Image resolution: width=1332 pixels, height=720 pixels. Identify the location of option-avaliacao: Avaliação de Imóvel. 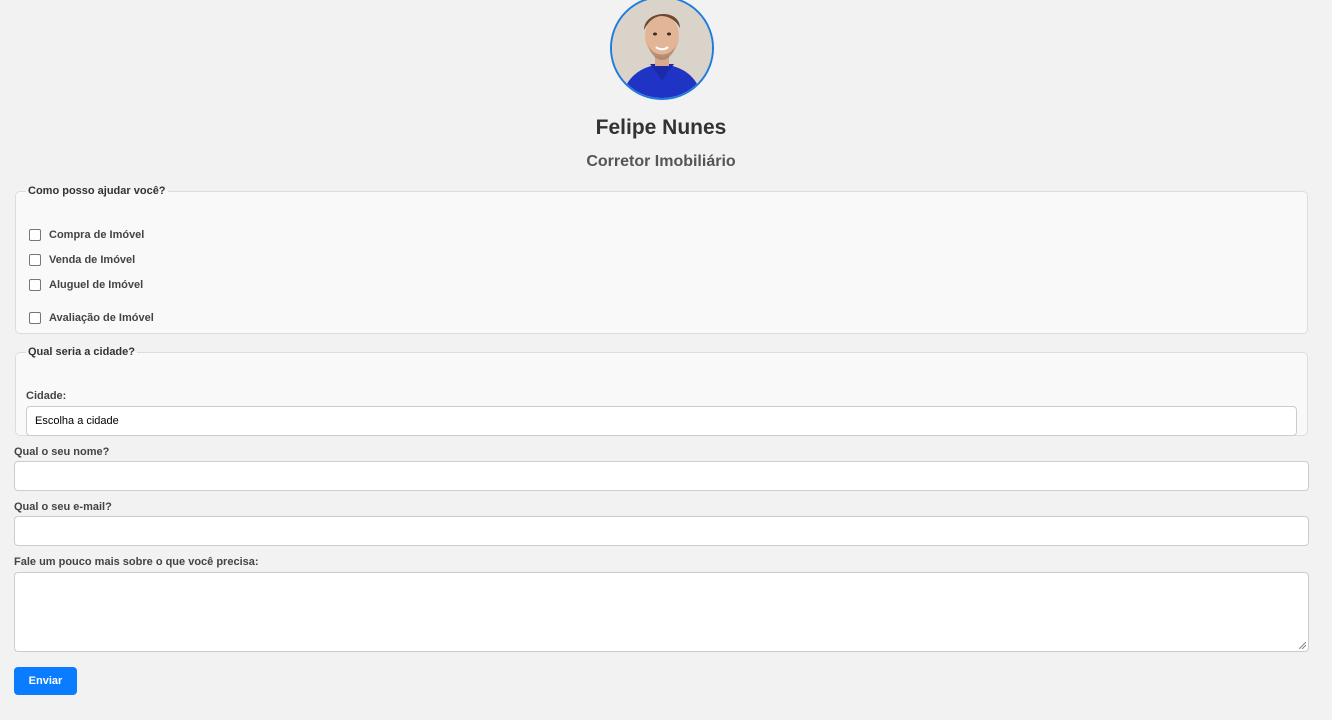
(91, 318).